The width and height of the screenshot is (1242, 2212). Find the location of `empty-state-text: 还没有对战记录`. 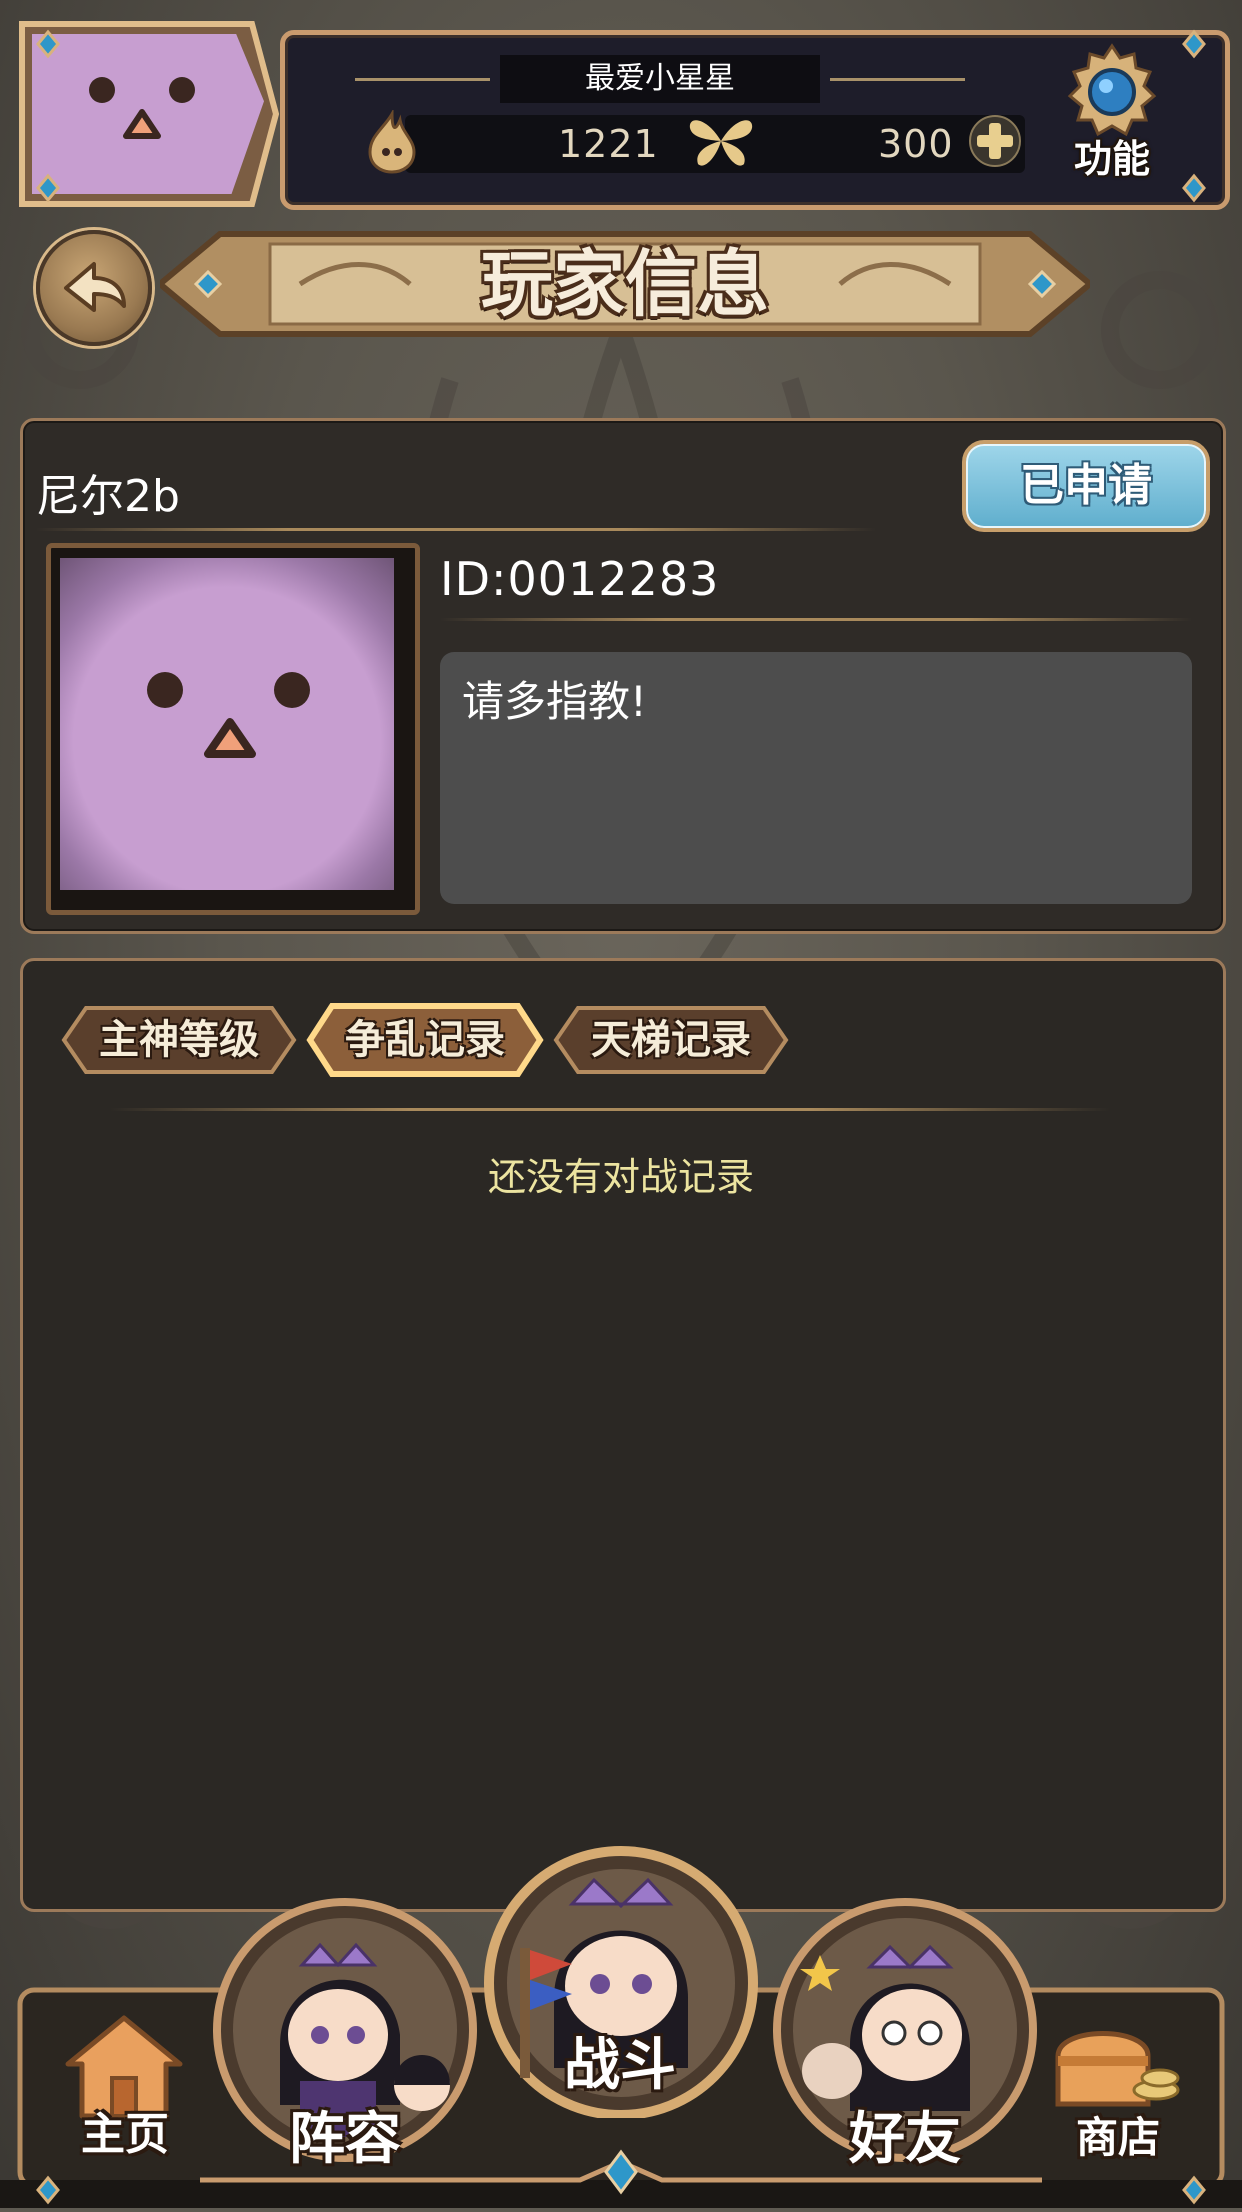

empty-state-text: 还没有对战记录 is located at coordinates (620, 1177).